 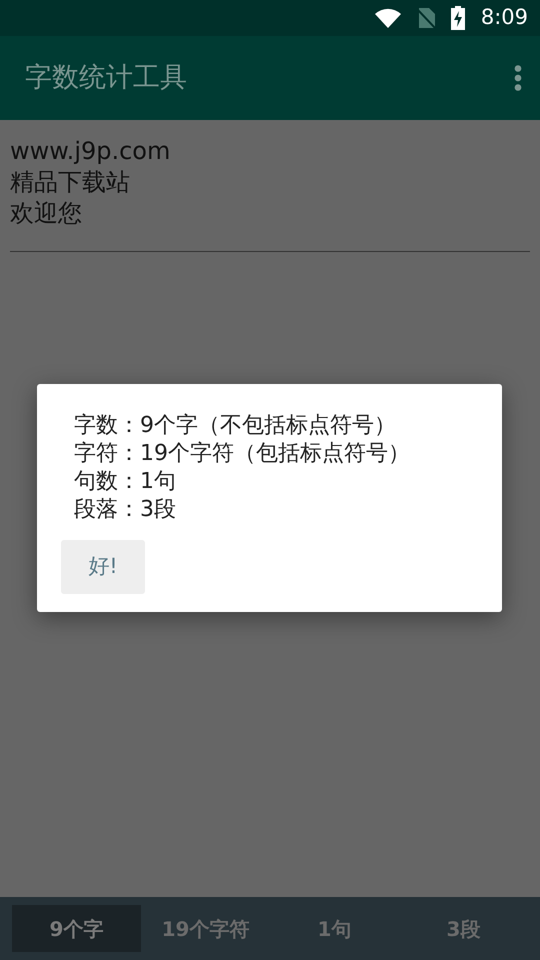 What do you see at coordinates (205, 928) in the screenshot?
I see `count-tab: 19个字符` at bounding box center [205, 928].